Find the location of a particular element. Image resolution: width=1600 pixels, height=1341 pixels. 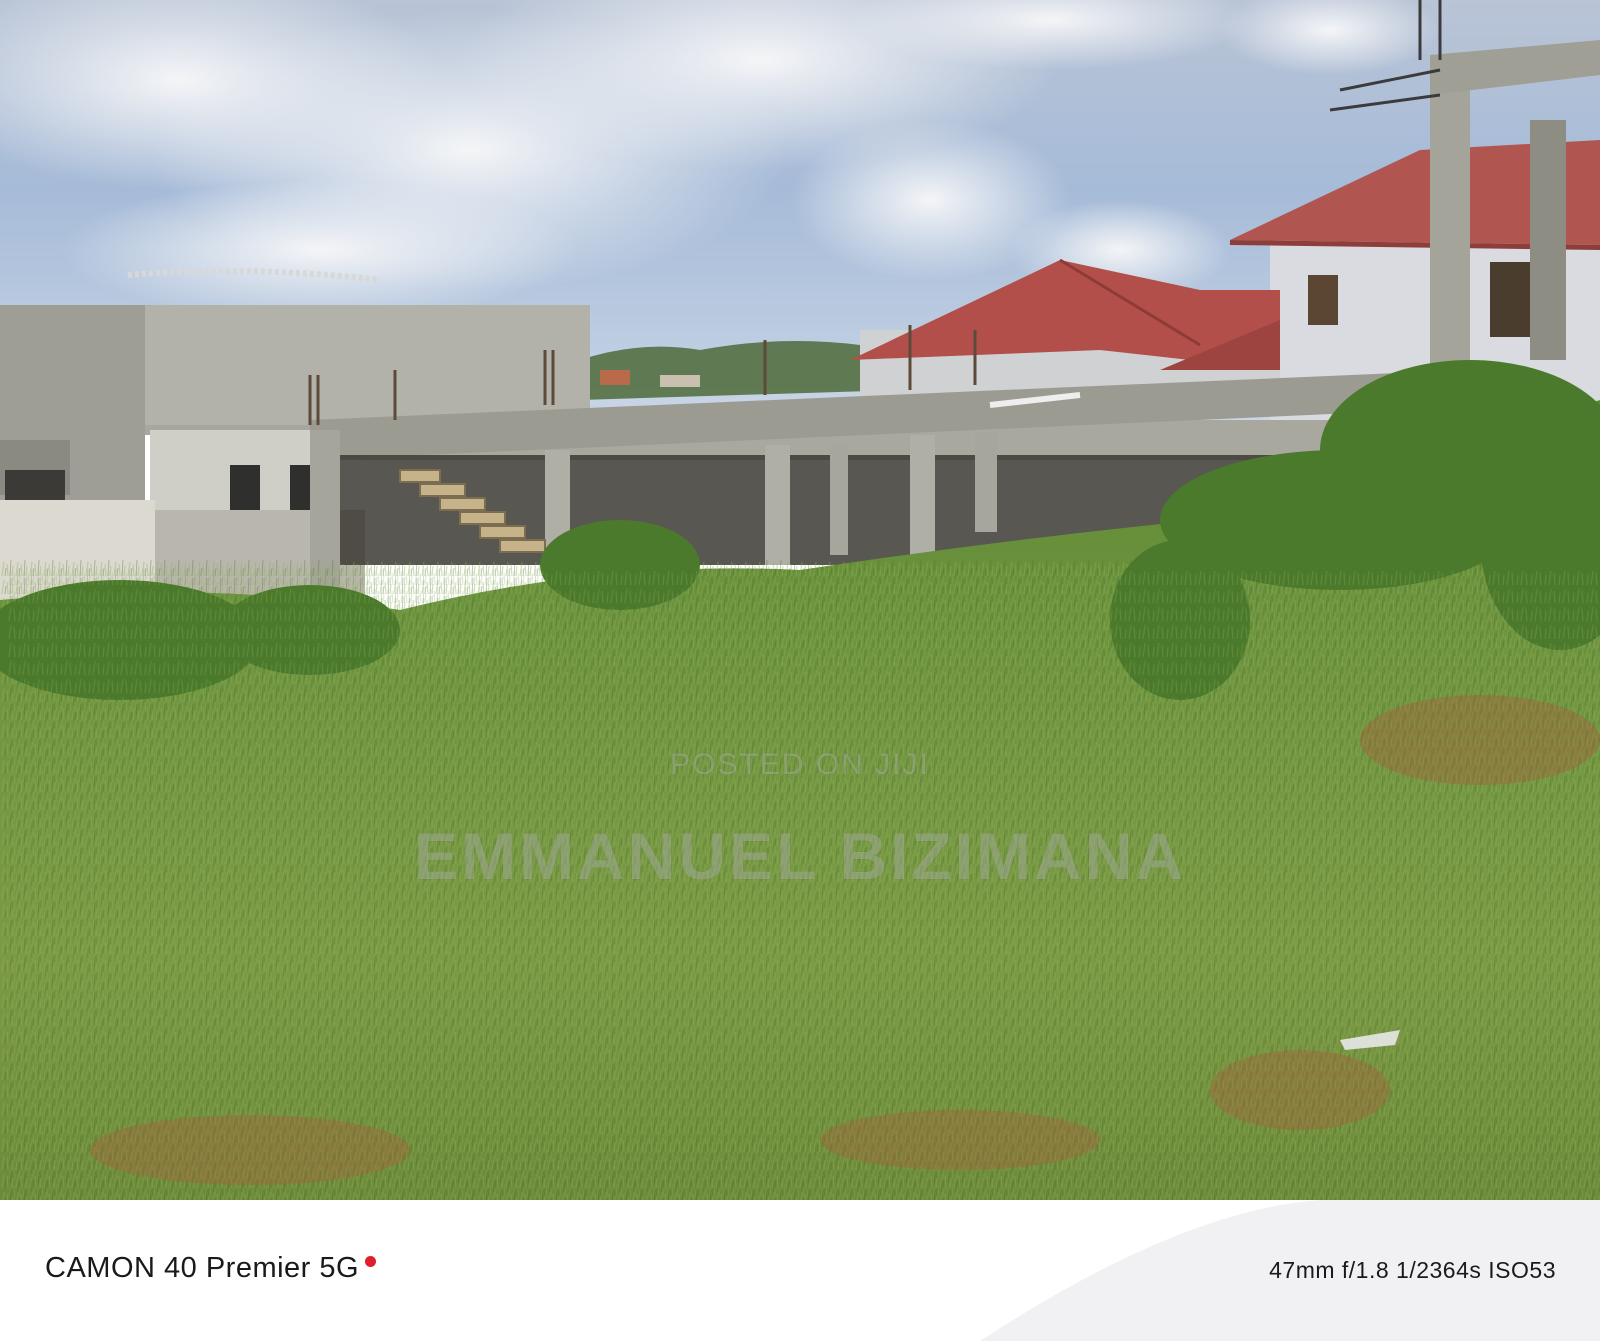

camera-model: CAMON 40 Premier 5G is located at coordinates (211, 1268).